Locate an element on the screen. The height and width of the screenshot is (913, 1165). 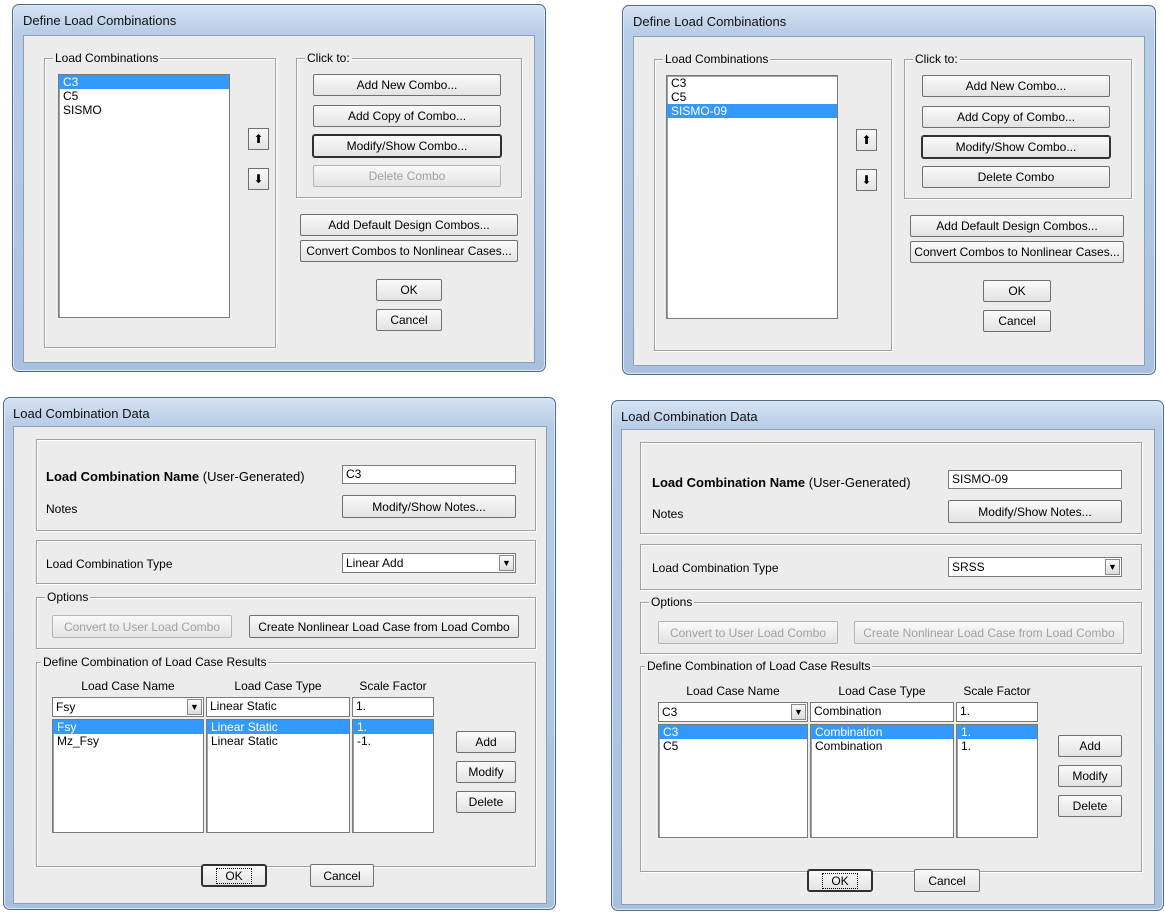
load-case-type-field: Linear Static is located at coordinates (278, 707).